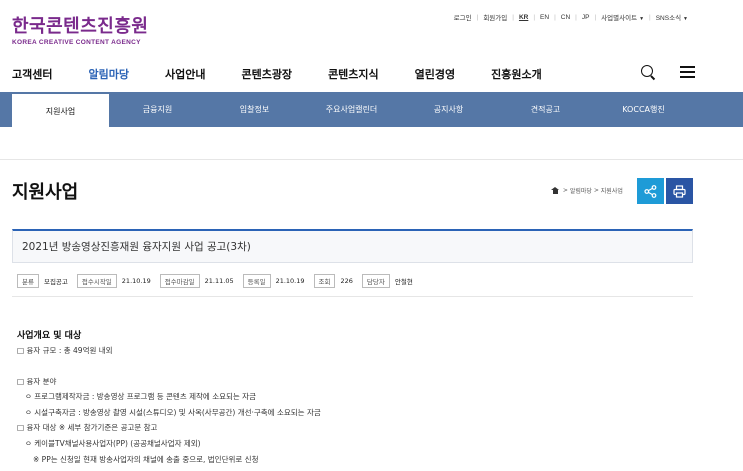 Image resolution: width=743 pixels, height=471 pixels. I want to click on tab-support-business: 지원사업, so click(60, 110).